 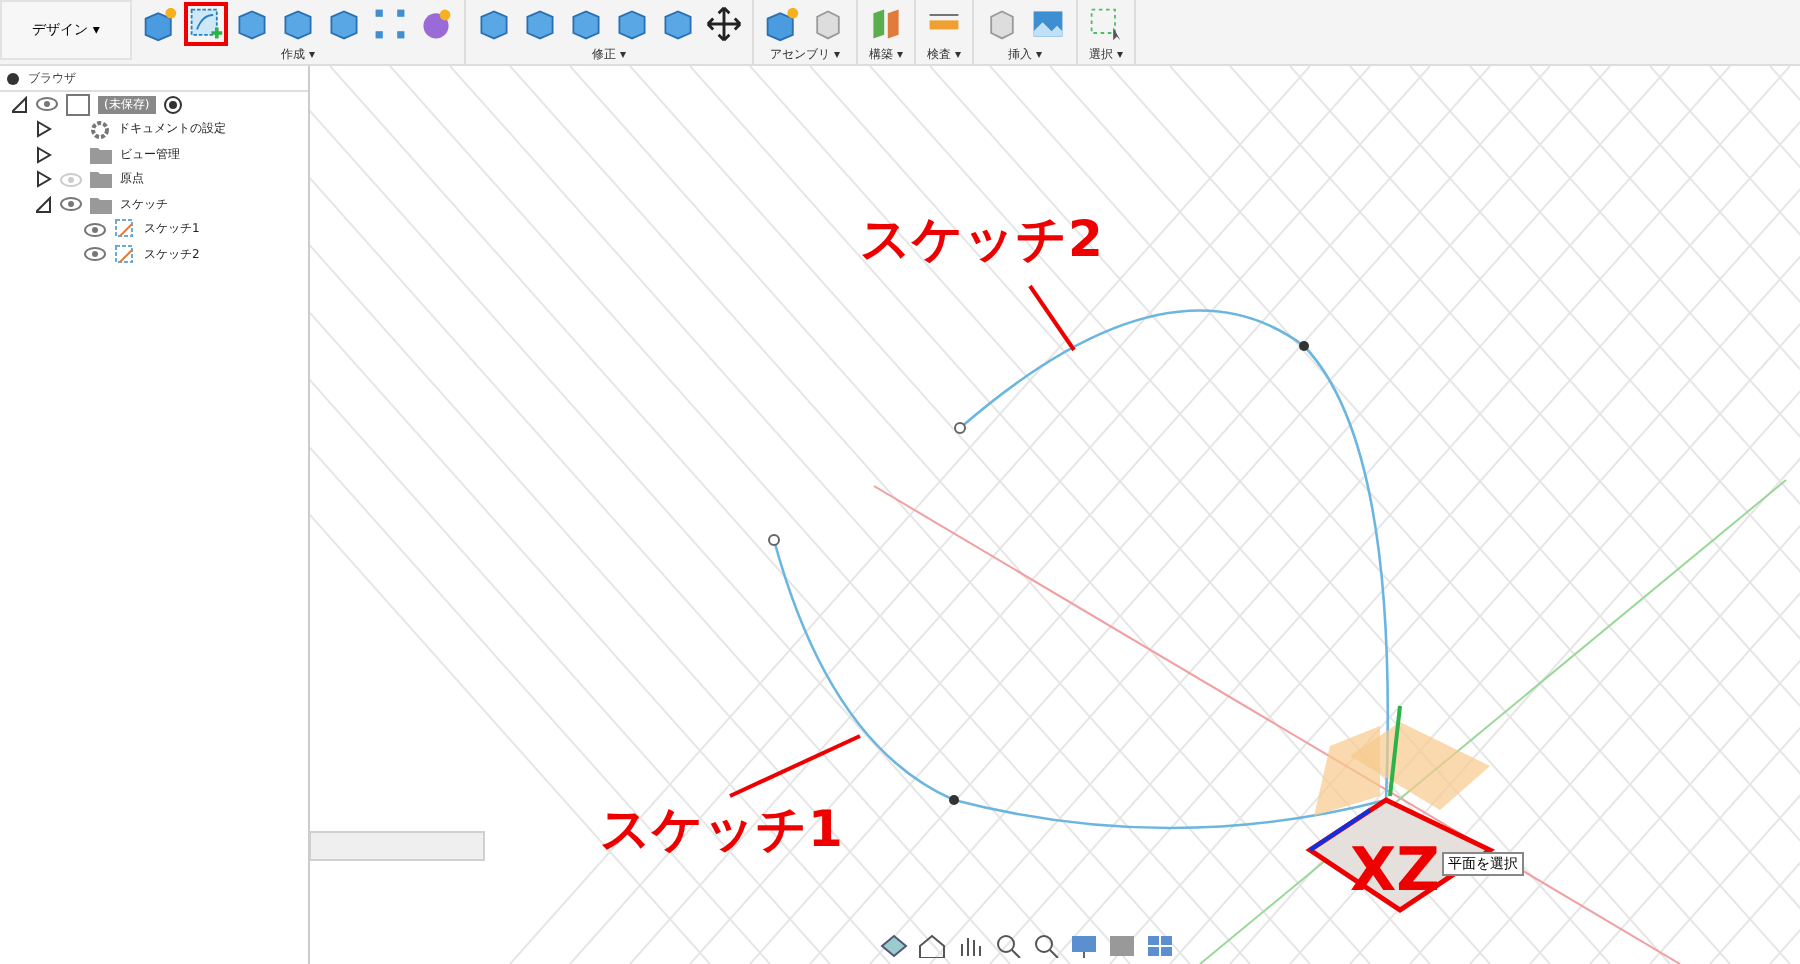 I want to click on move-icon, so click(x=724, y=24).